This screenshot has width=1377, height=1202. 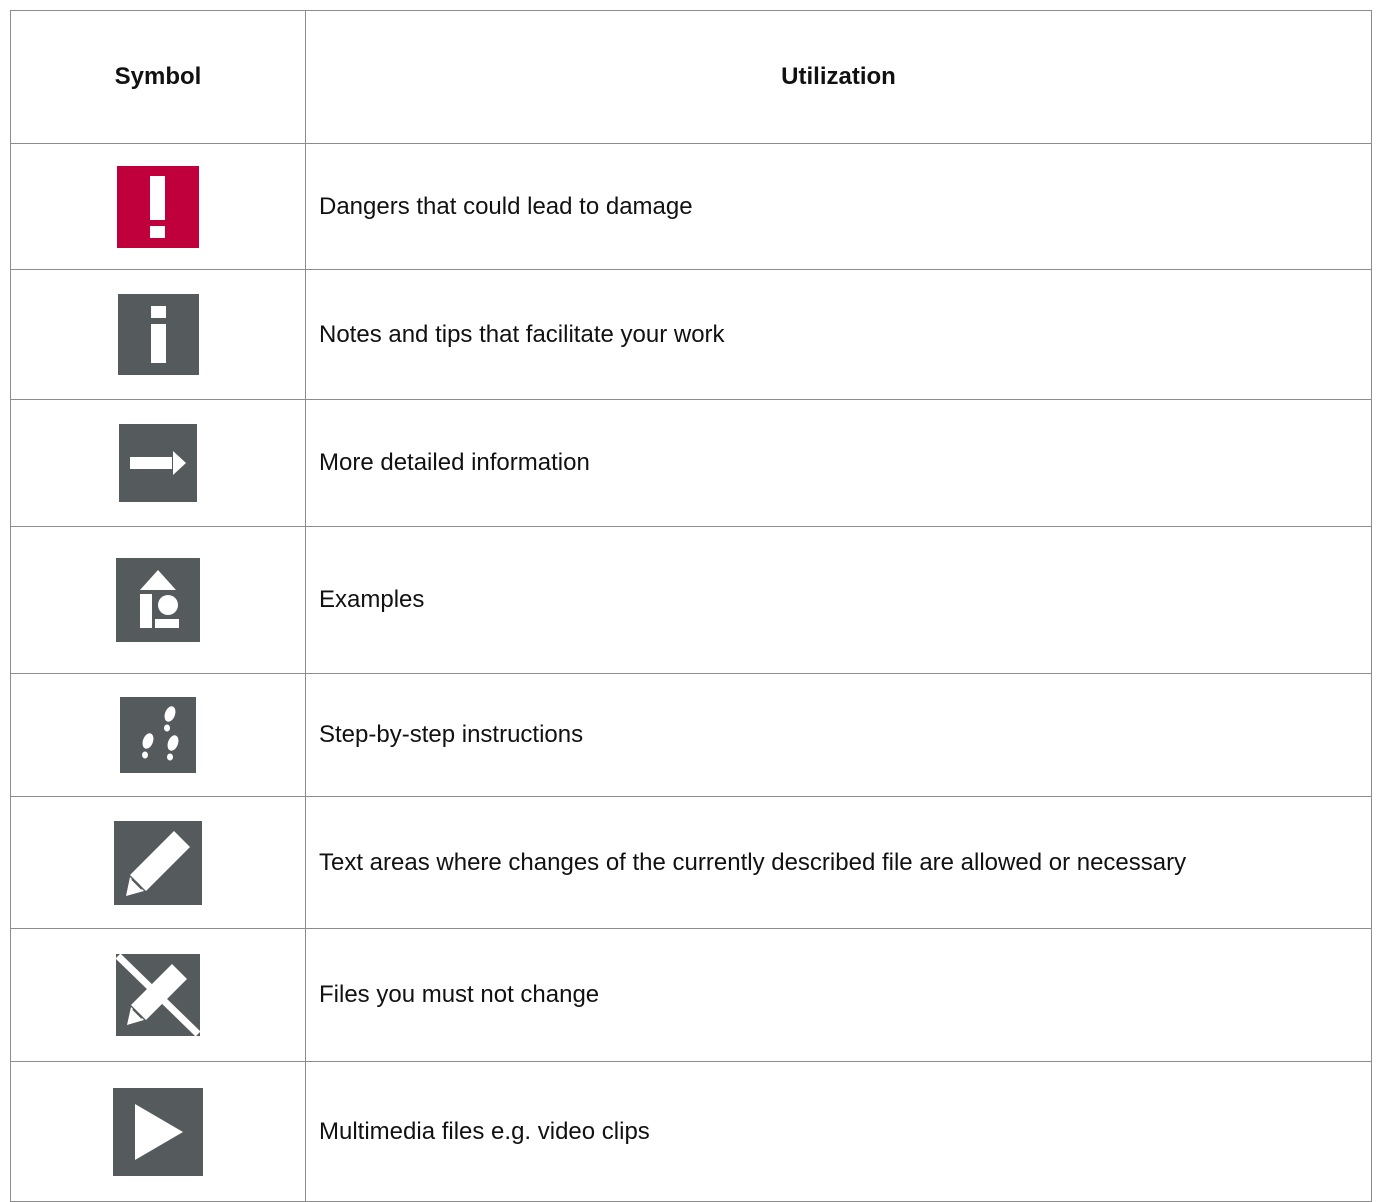 I want to click on header-symbol: Symbol, so click(x=158, y=77).